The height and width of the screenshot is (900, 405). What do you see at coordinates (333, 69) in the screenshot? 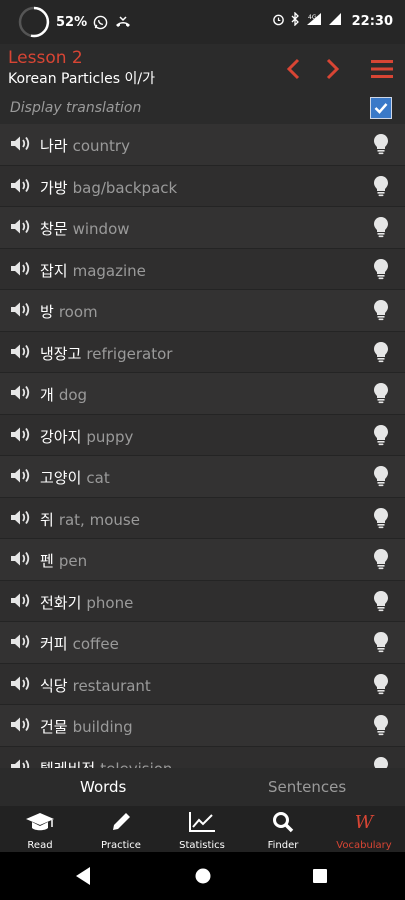
I see `next-lesson-button` at bounding box center [333, 69].